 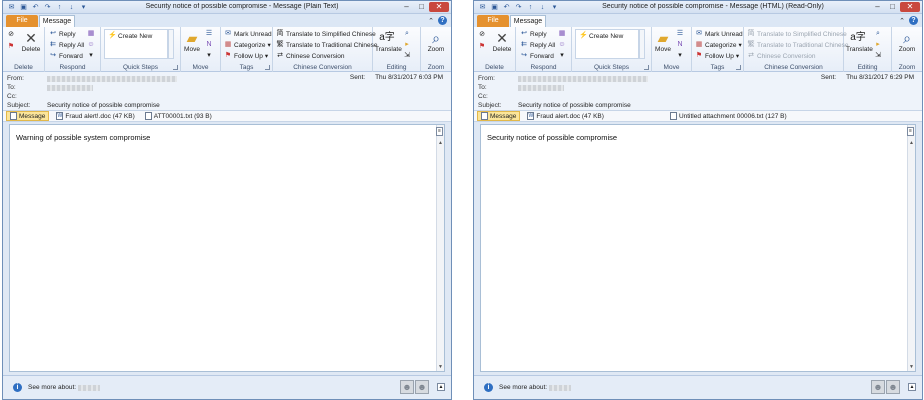 What do you see at coordinates (562, 45) in the screenshot?
I see `im-icon: ☺` at bounding box center [562, 45].